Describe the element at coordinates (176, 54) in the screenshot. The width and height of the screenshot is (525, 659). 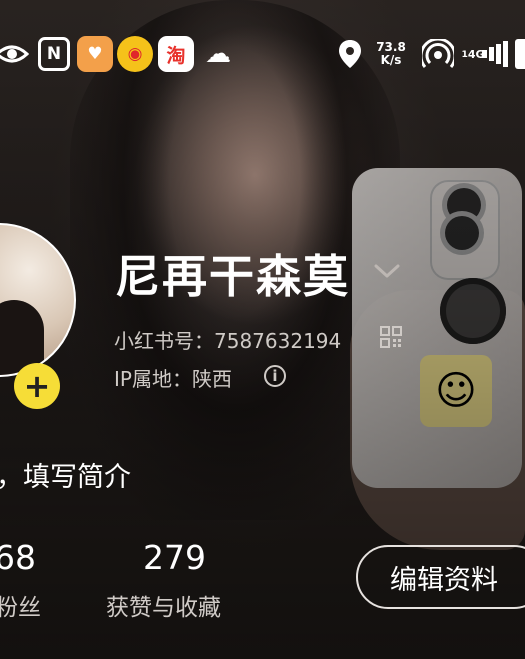
I see `taobao-icon: 淘` at that location.